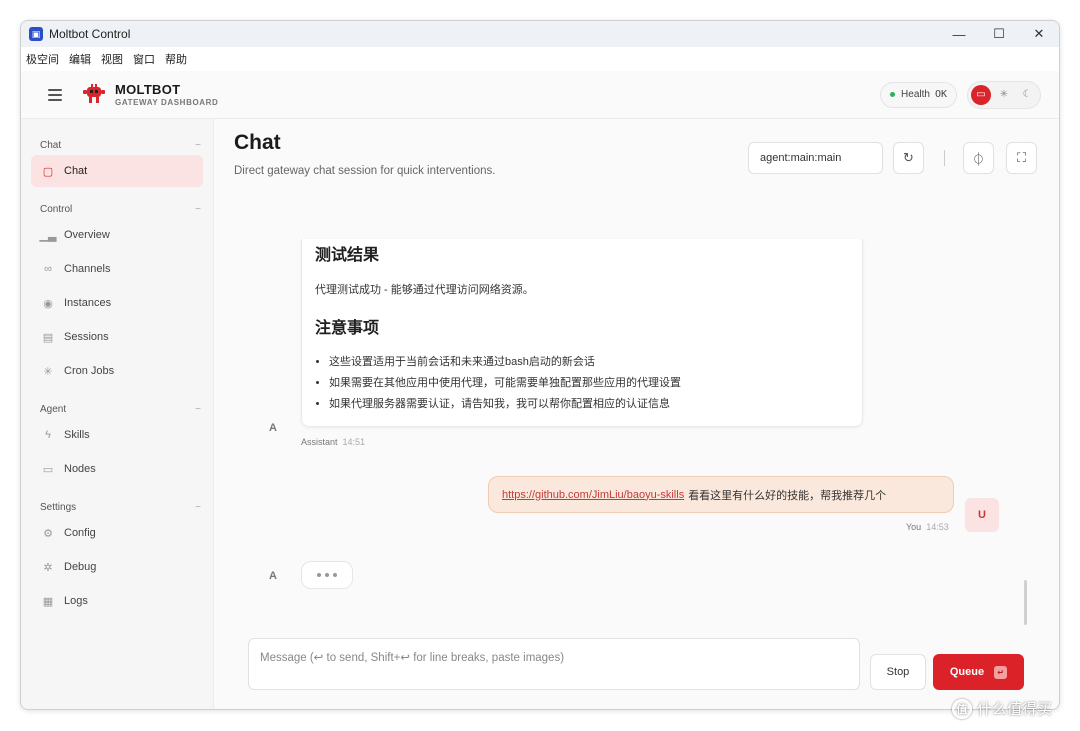 The image size is (1080, 731). What do you see at coordinates (593, 495) in the screenshot?
I see `message-link: https://github.com/JimLiu/baoyu-skills` at bounding box center [593, 495].